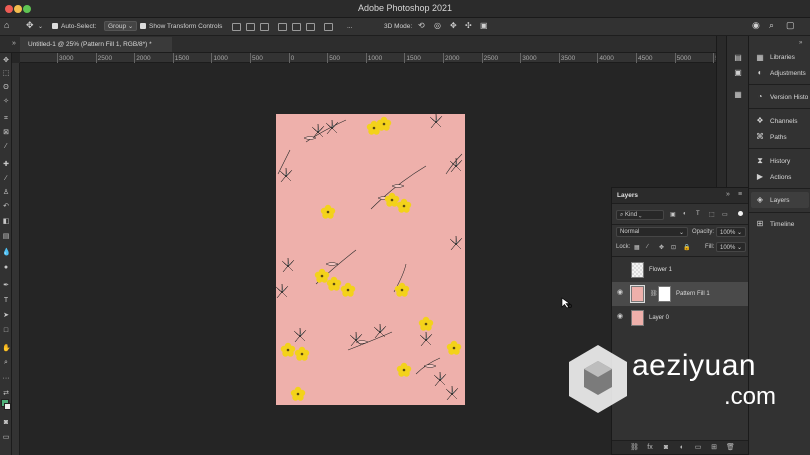 The image size is (810, 455). Describe the element at coordinates (421, 25) in the screenshot. I see `orbit-3d-icon: ⟲` at that location.